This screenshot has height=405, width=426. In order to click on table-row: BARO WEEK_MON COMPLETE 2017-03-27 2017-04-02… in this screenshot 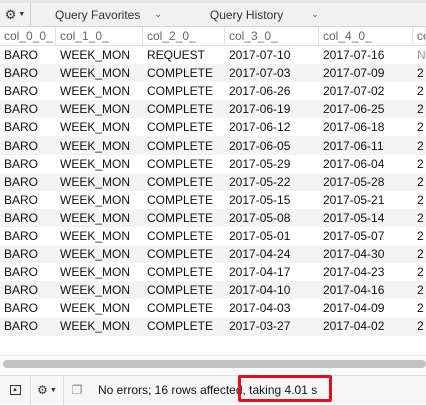, I will do `click(213, 326)`.